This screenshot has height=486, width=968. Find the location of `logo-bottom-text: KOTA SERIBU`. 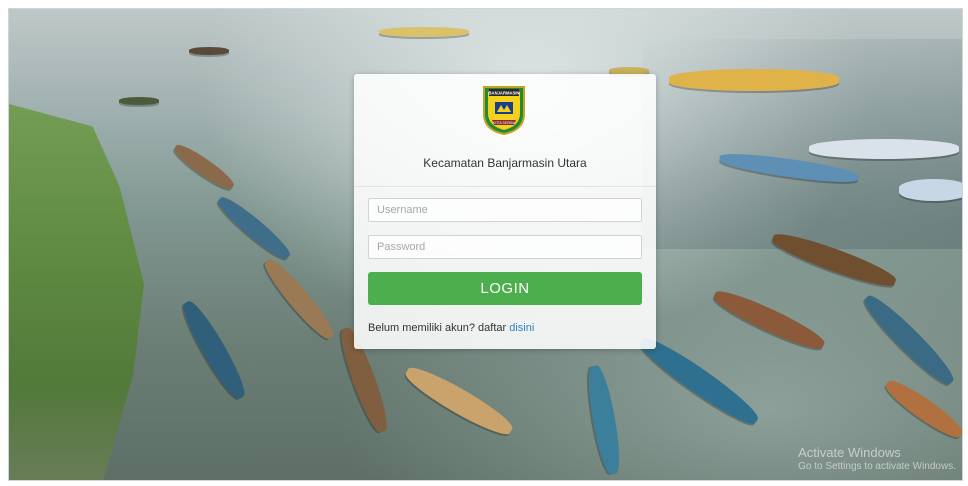

logo-bottom-text: KOTA SERIBU is located at coordinates (504, 123).